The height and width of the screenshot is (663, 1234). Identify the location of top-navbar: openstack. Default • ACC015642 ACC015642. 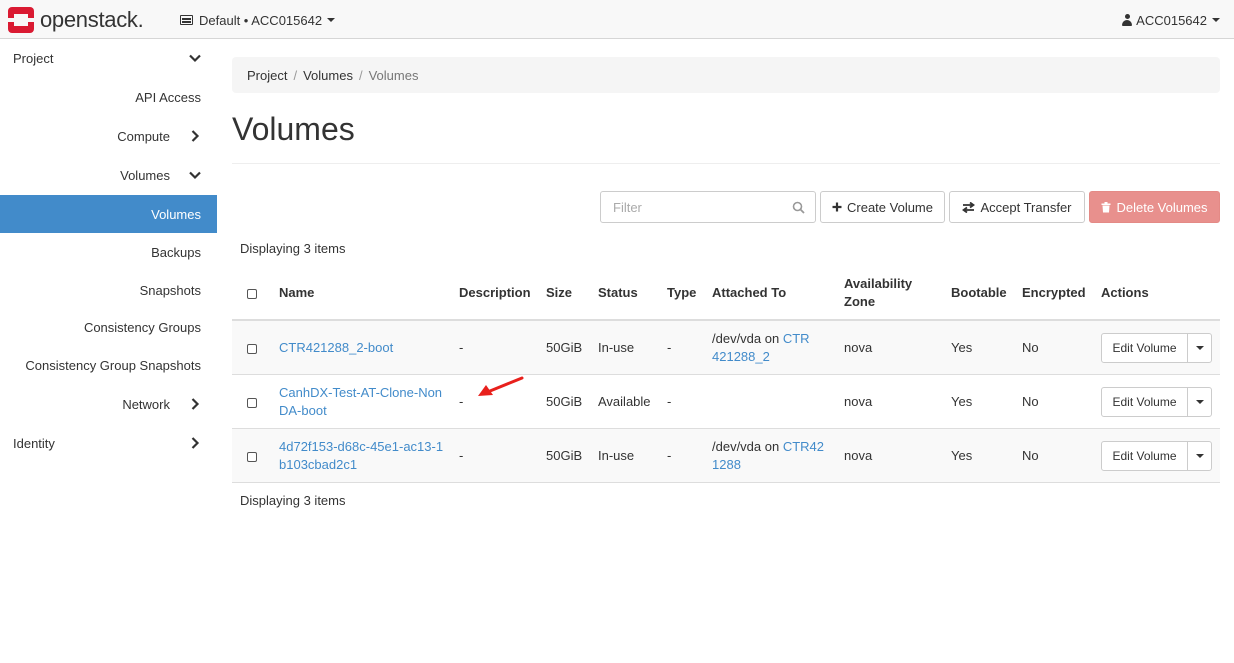
(617, 19).